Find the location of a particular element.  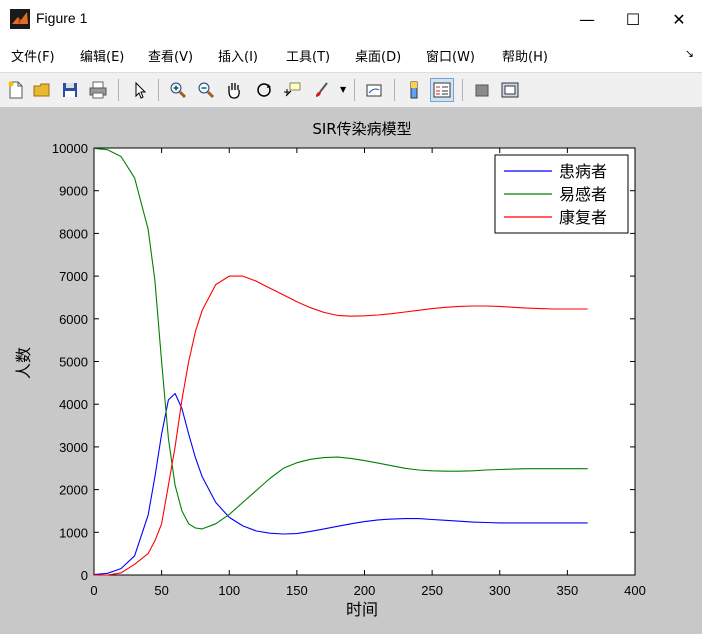

new-file-icon is located at coordinates (15, 90).